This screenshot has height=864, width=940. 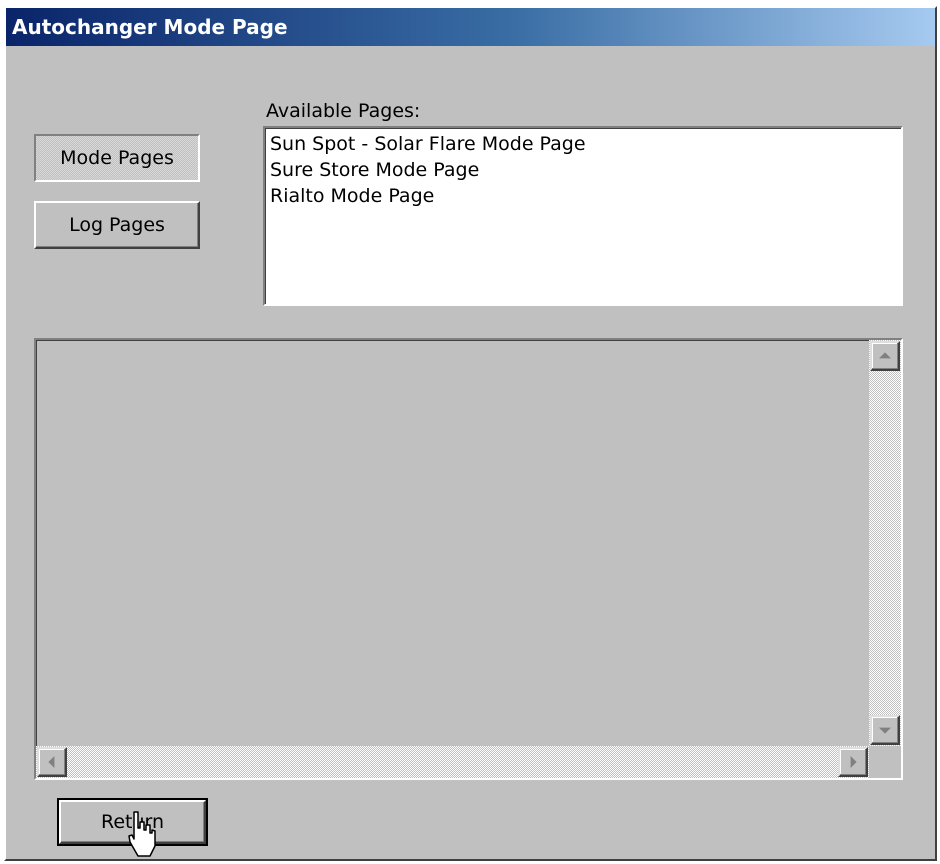 What do you see at coordinates (583, 196) in the screenshot?
I see `list-item: Rialto Mode Page` at bounding box center [583, 196].